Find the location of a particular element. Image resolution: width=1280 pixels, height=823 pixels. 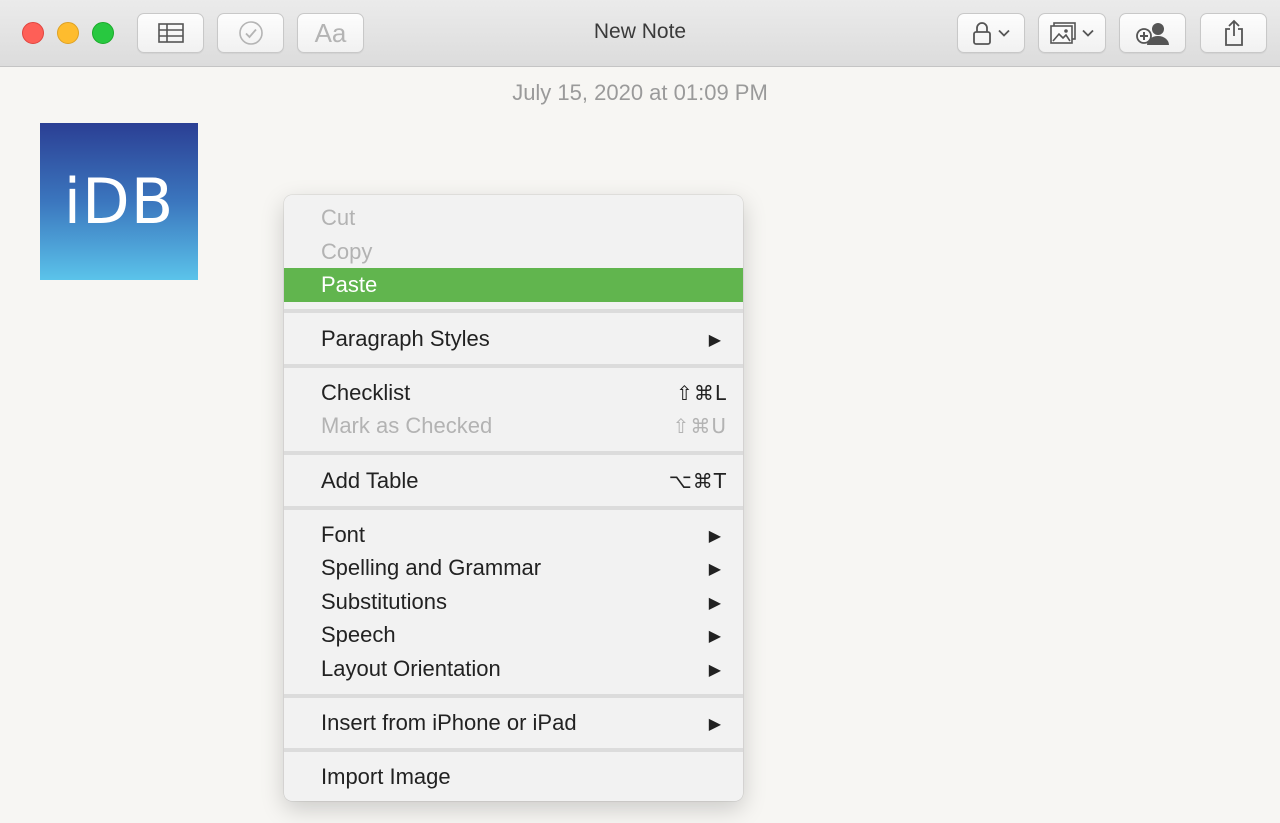

menu-item-label: Cut is located at coordinates (338, 217).